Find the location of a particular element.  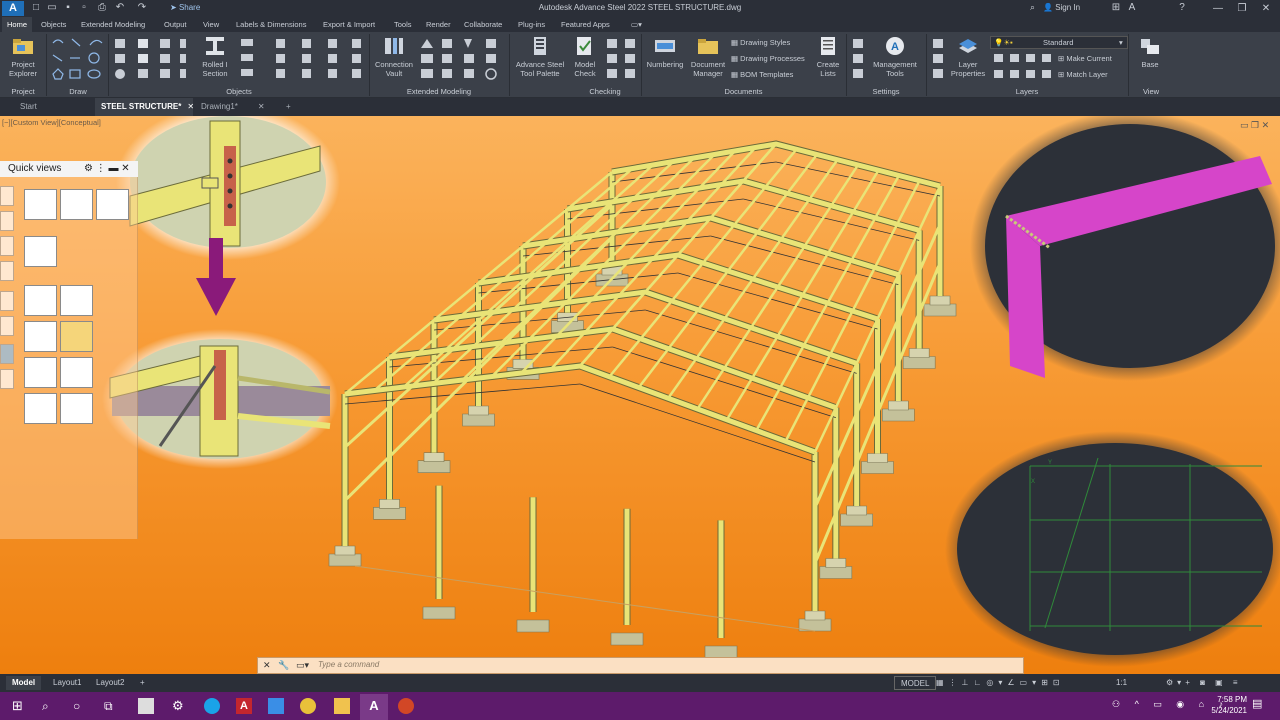

tab-output: Output is located at coordinates (175, 24).